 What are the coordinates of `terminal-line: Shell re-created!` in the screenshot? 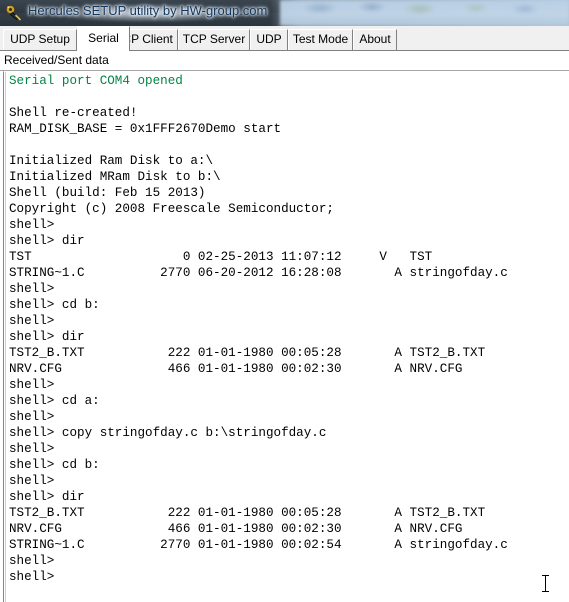 It's located at (73, 113).